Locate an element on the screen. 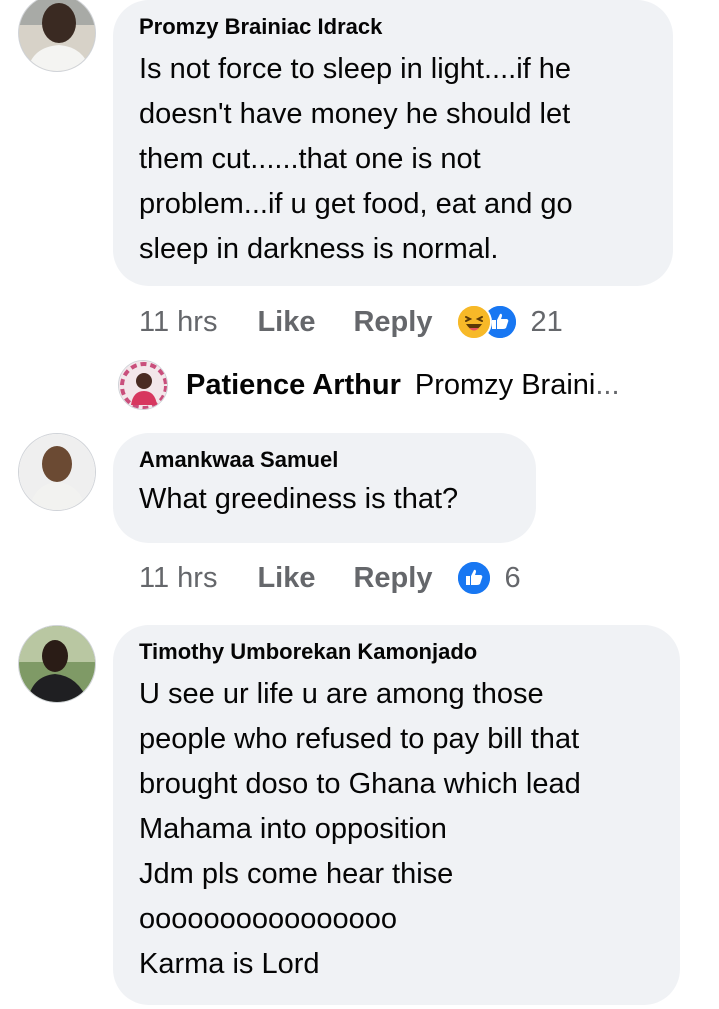 The image size is (719, 1009). reaction-count: 6 is located at coordinates (512, 577).